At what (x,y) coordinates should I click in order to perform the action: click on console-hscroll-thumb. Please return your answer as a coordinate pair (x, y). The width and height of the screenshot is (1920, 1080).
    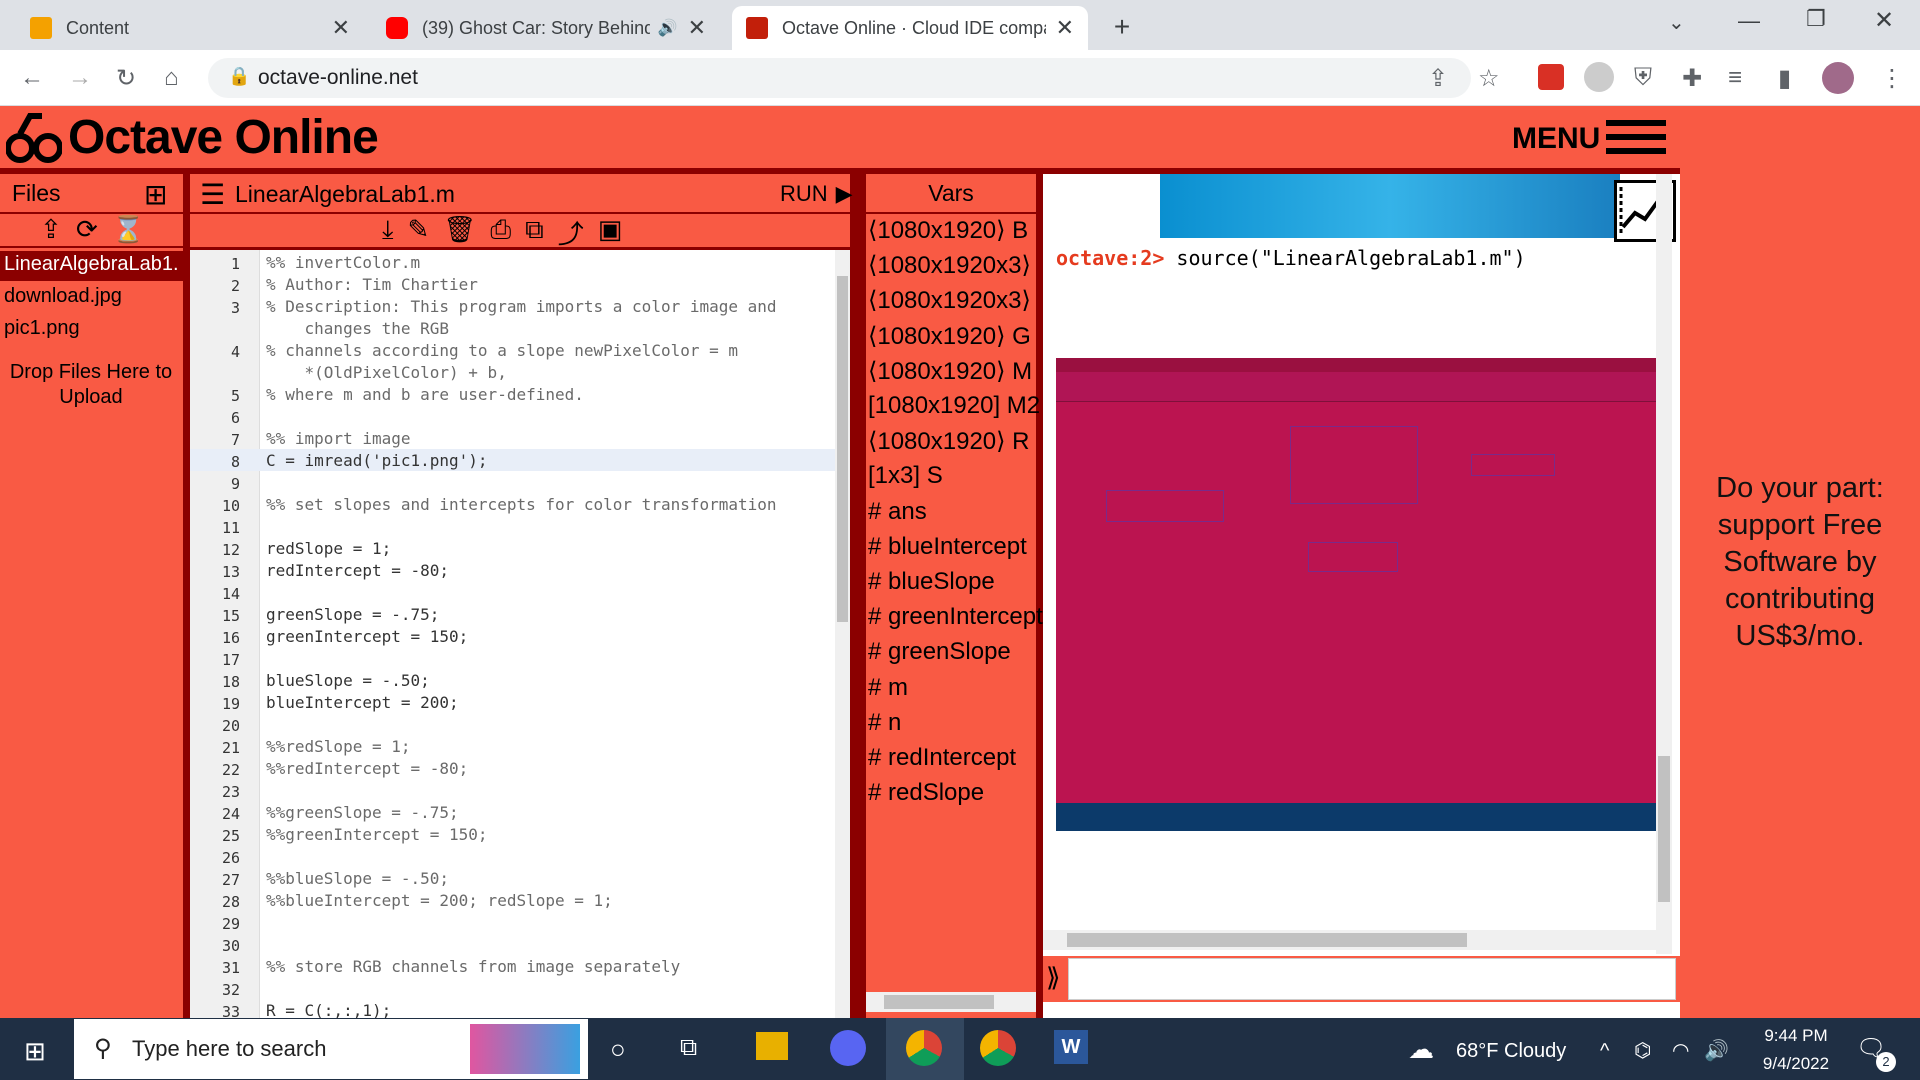
    Looking at the image, I should click on (1267, 940).